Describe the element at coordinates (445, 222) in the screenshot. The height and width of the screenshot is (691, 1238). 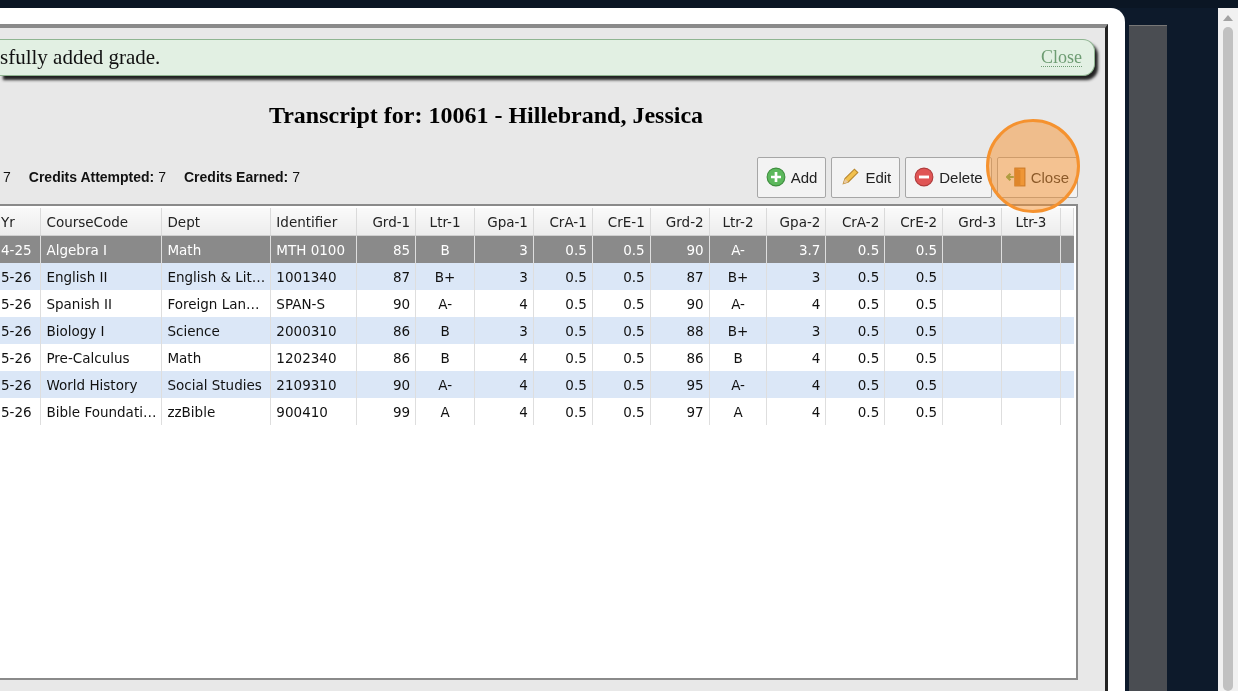
I see `column-header: Ltr-1` at that location.